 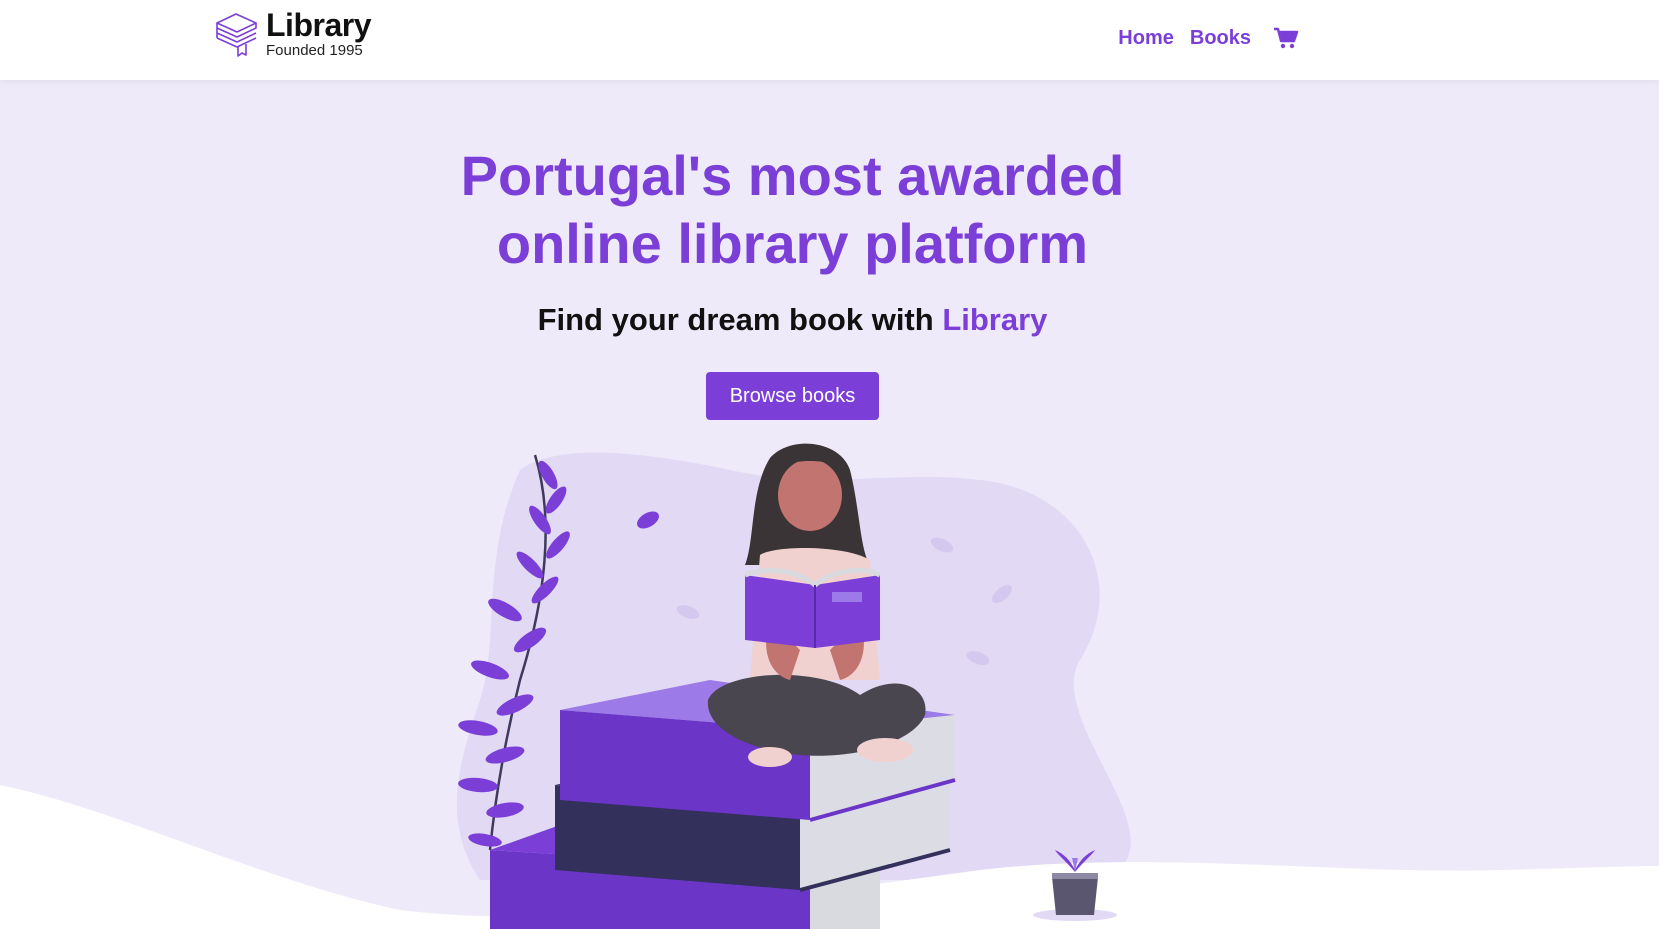 What do you see at coordinates (995, 319) in the screenshot?
I see `hero-subtitle-brand: Library` at bounding box center [995, 319].